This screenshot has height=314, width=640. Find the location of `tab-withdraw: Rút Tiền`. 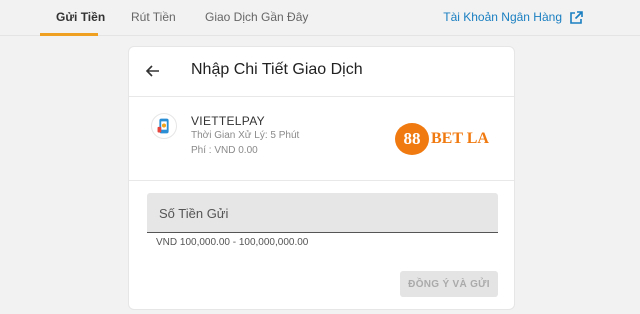

tab-withdraw: Rút Tiền is located at coordinates (153, 17).